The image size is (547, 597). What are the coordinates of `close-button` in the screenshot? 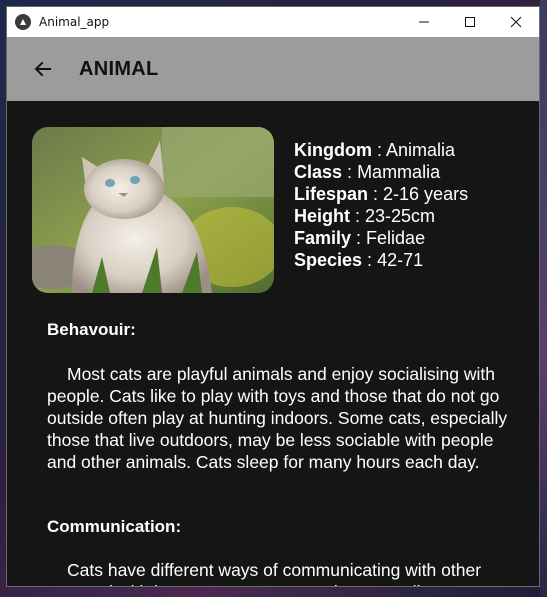 It's located at (516, 22).